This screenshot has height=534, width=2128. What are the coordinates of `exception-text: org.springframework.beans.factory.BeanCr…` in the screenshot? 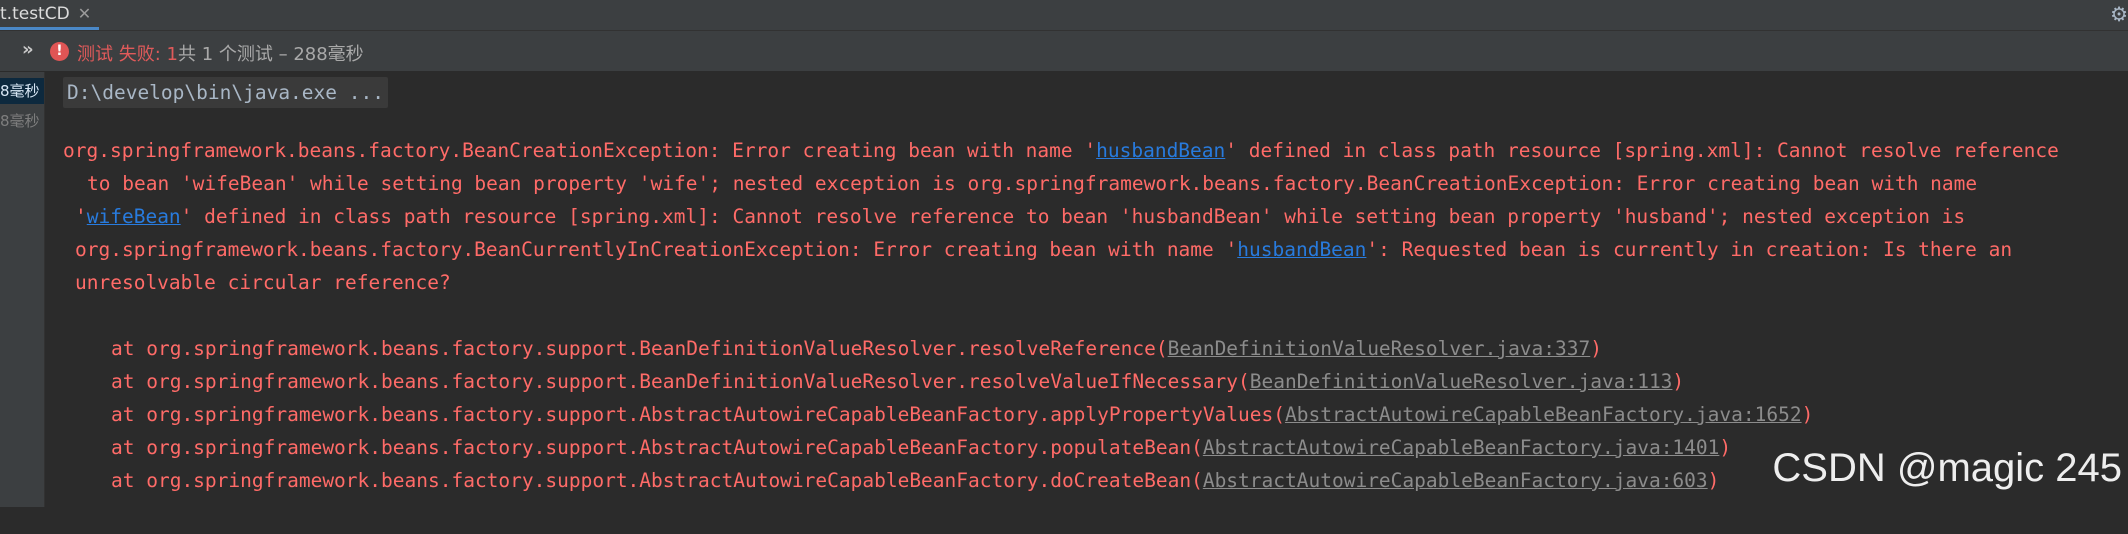 It's located at (580, 150).